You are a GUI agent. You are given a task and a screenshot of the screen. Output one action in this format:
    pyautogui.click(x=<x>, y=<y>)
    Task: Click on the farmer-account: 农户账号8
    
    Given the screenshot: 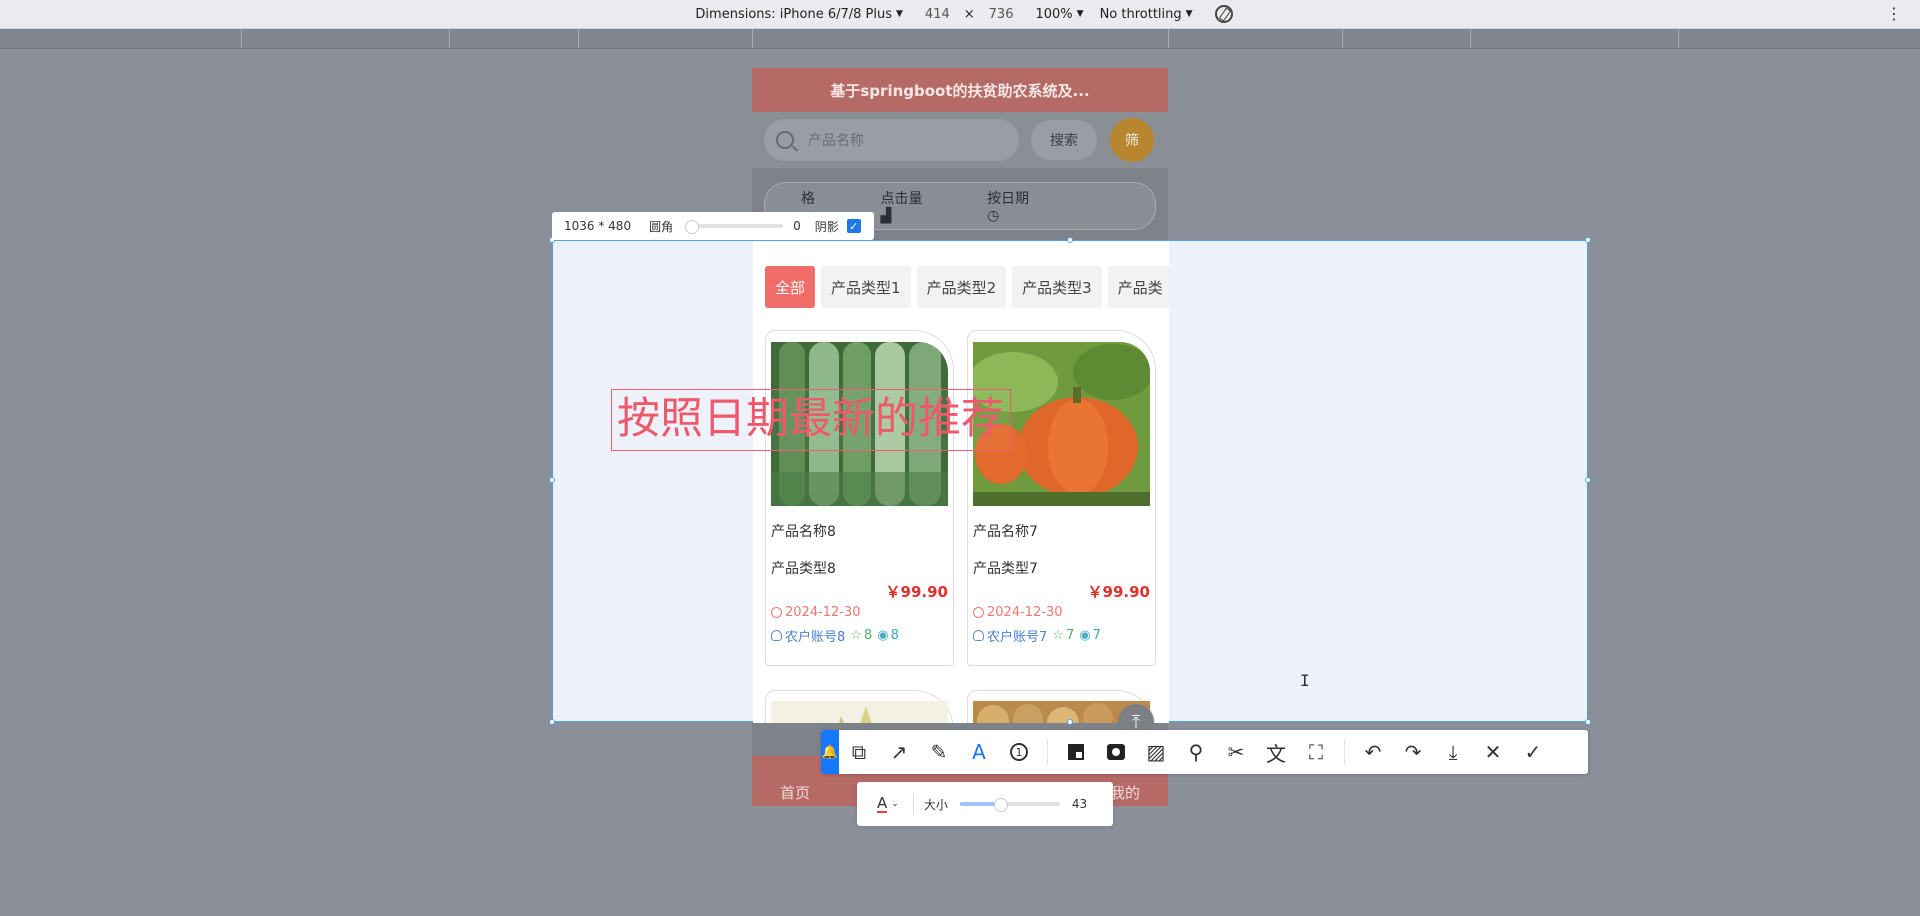 What is the action you would take?
    pyautogui.click(x=815, y=637)
    